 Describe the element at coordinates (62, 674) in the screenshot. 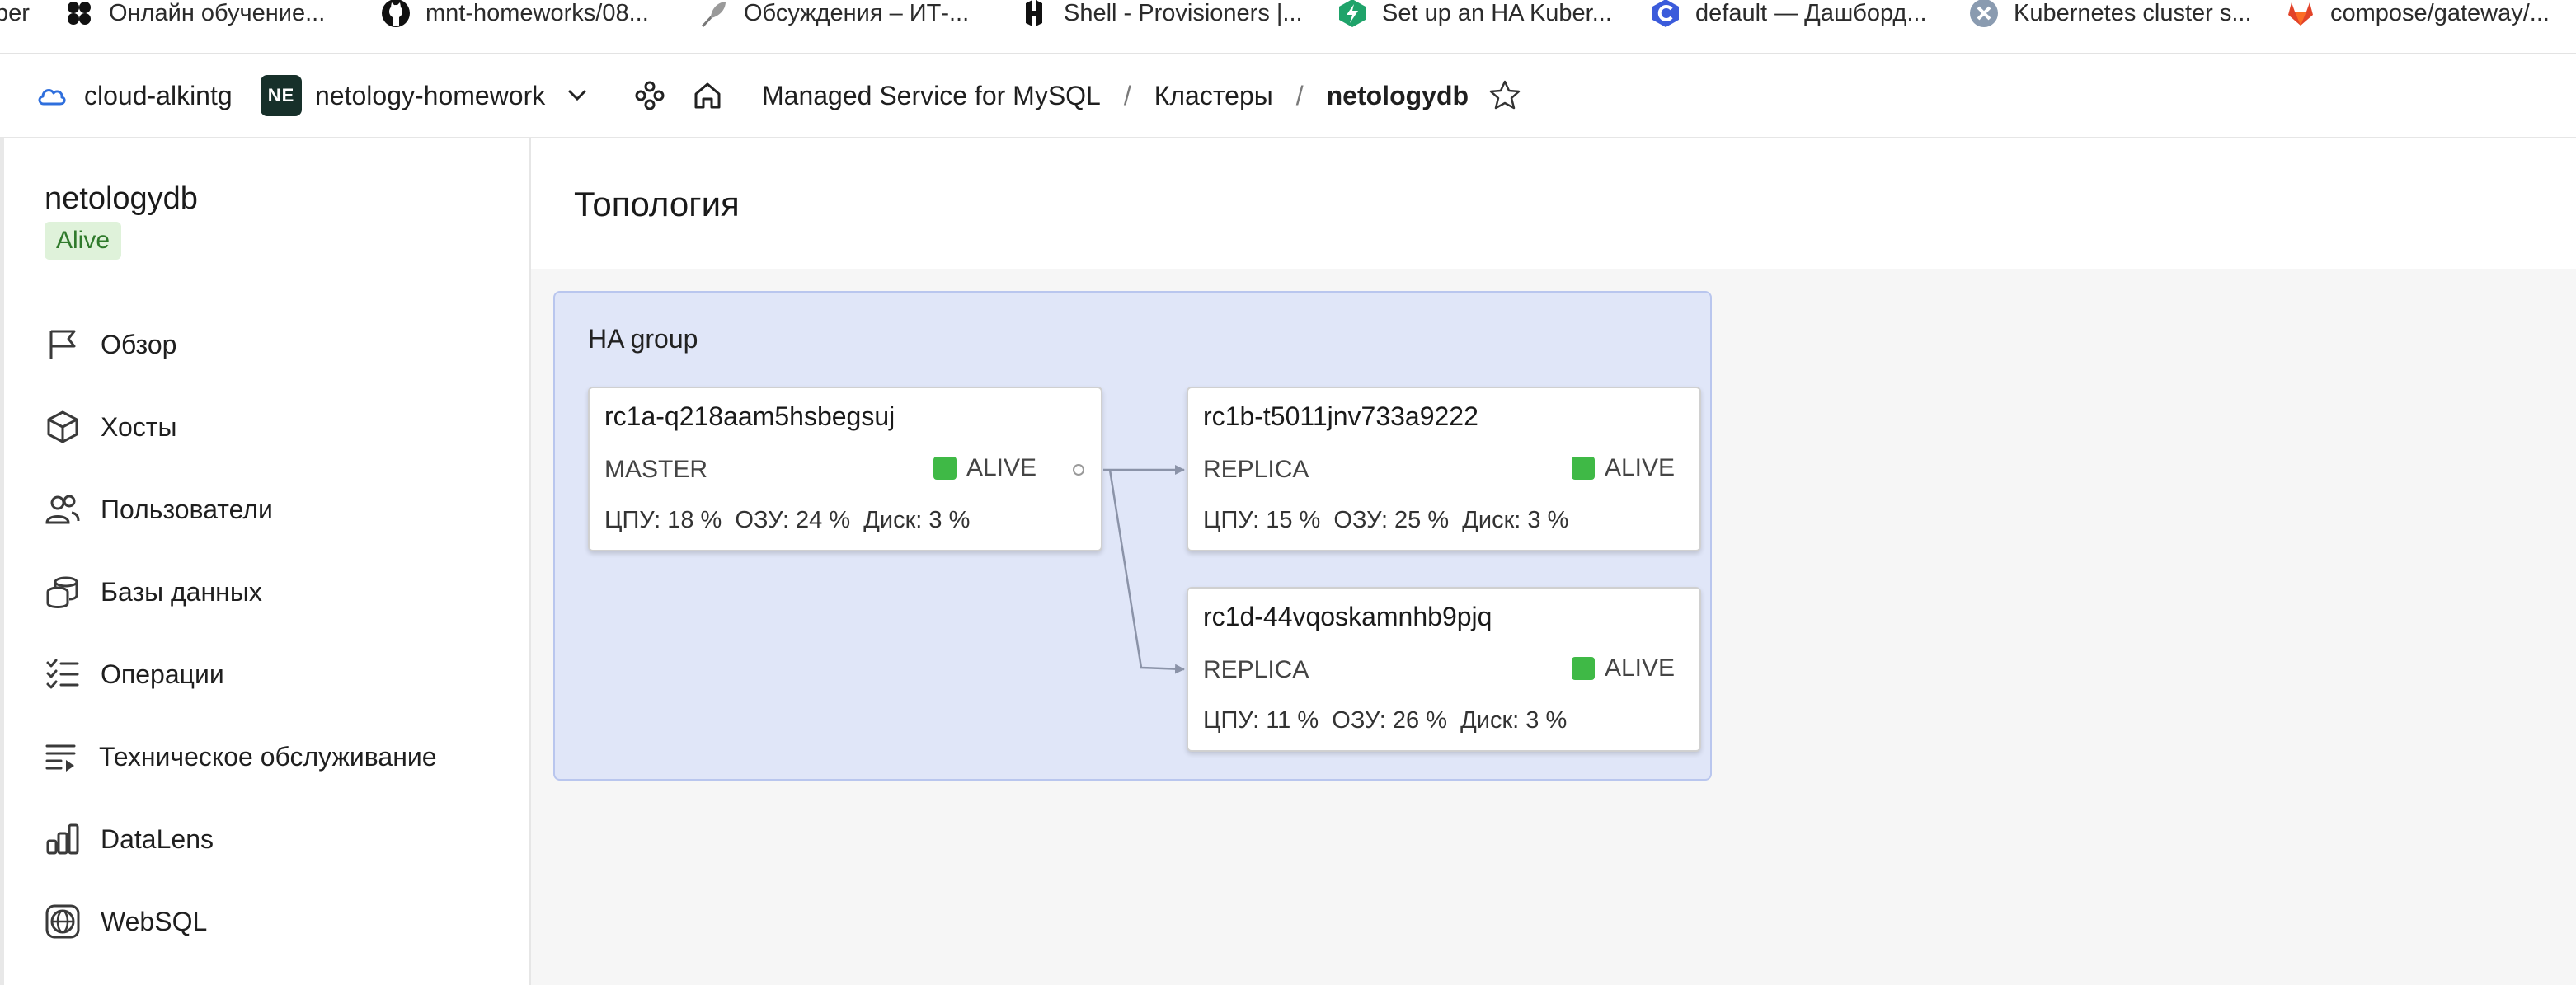

I see `checklist-icon` at that location.